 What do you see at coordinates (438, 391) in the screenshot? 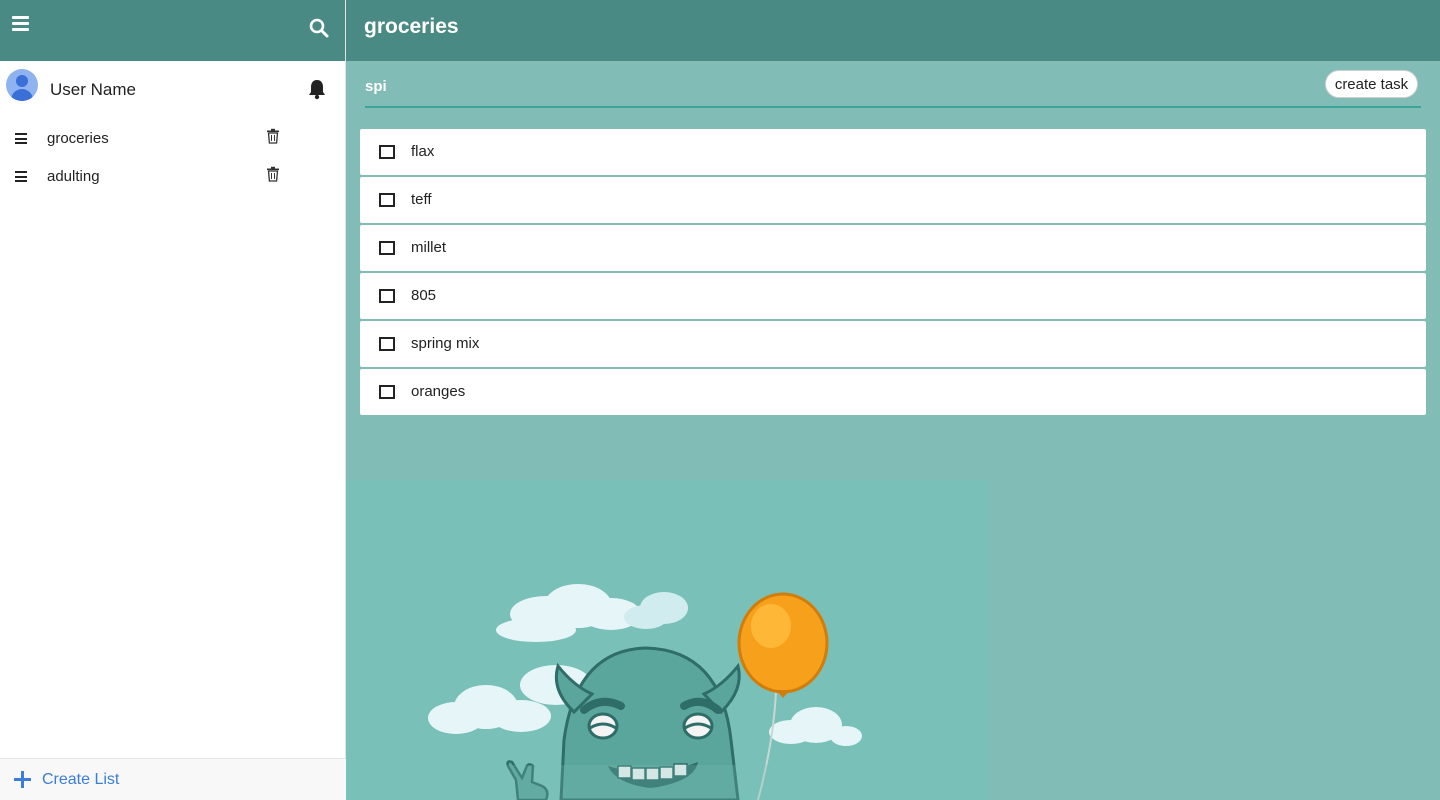
I see `task-label: oranges` at bounding box center [438, 391].